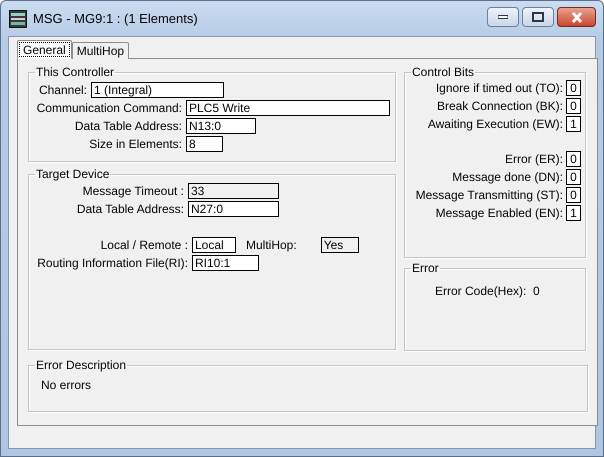 The height and width of the screenshot is (457, 604). Describe the element at coordinates (233, 209) in the screenshot. I see `text-field: N27:0` at that location.